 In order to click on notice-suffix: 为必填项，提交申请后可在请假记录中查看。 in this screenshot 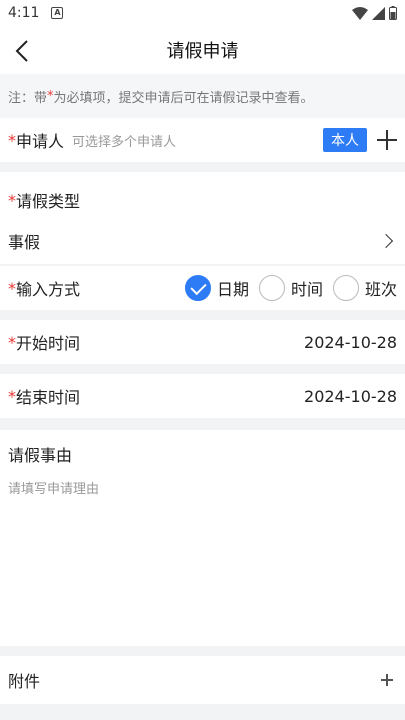, I will do `click(183, 98)`.